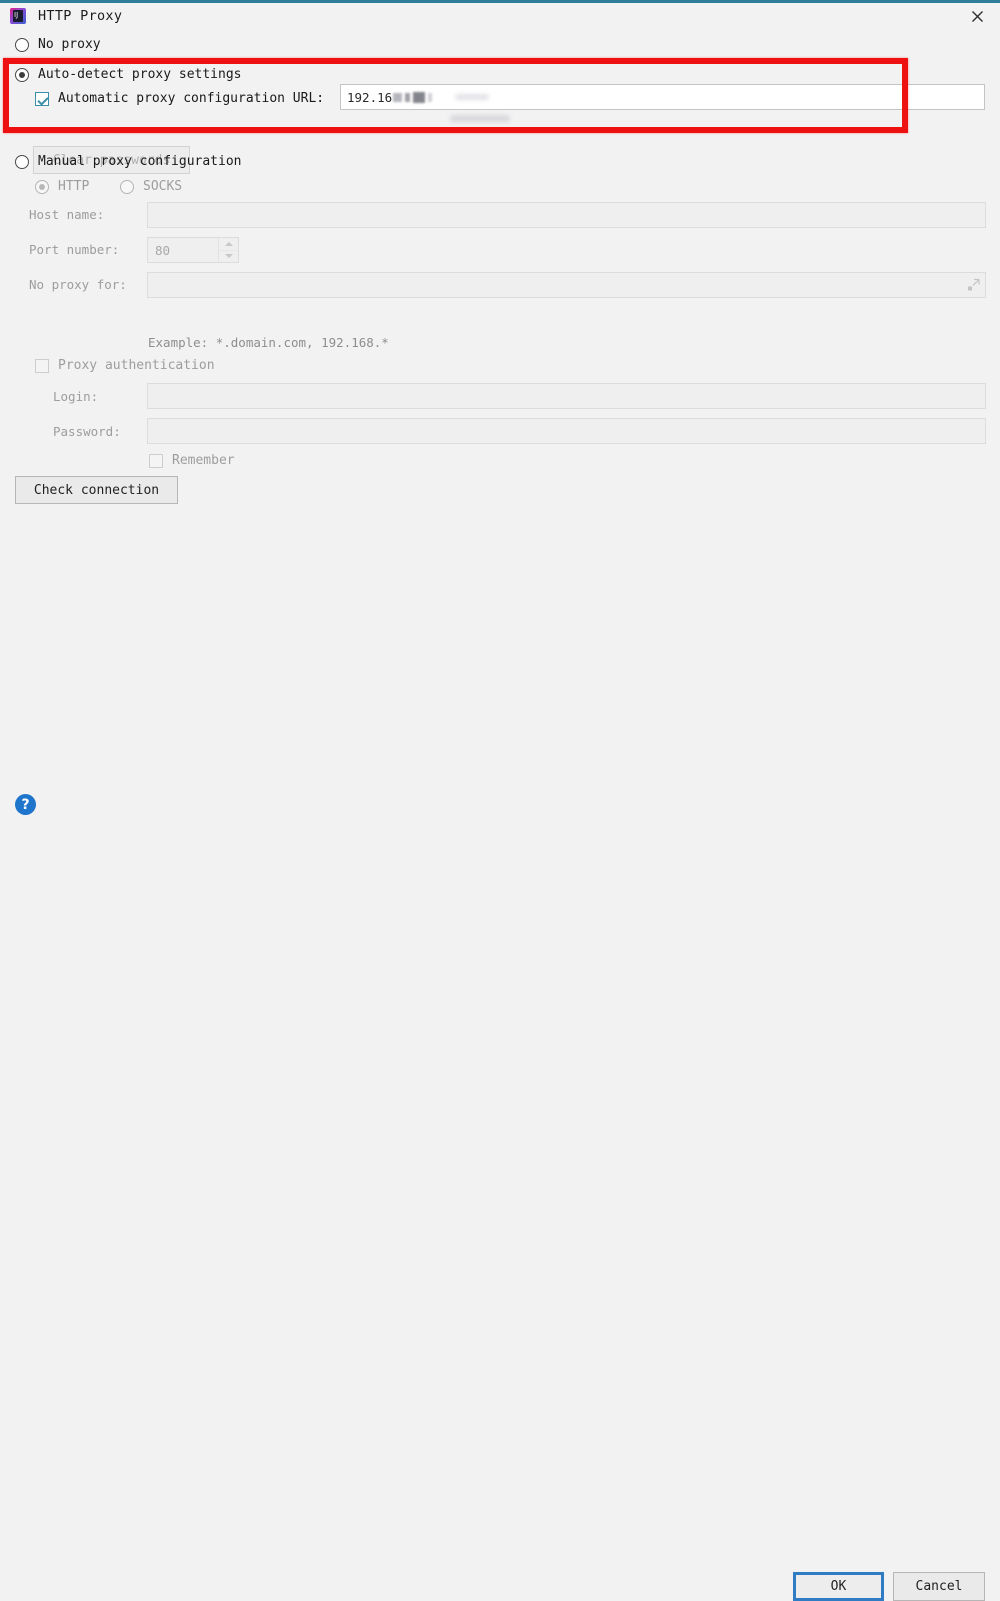 The height and width of the screenshot is (1601, 1000). What do you see at coordinates (74, 249) in the screenshot?
I see `port-number-label: Port number:` at bounding box center [74, 249].